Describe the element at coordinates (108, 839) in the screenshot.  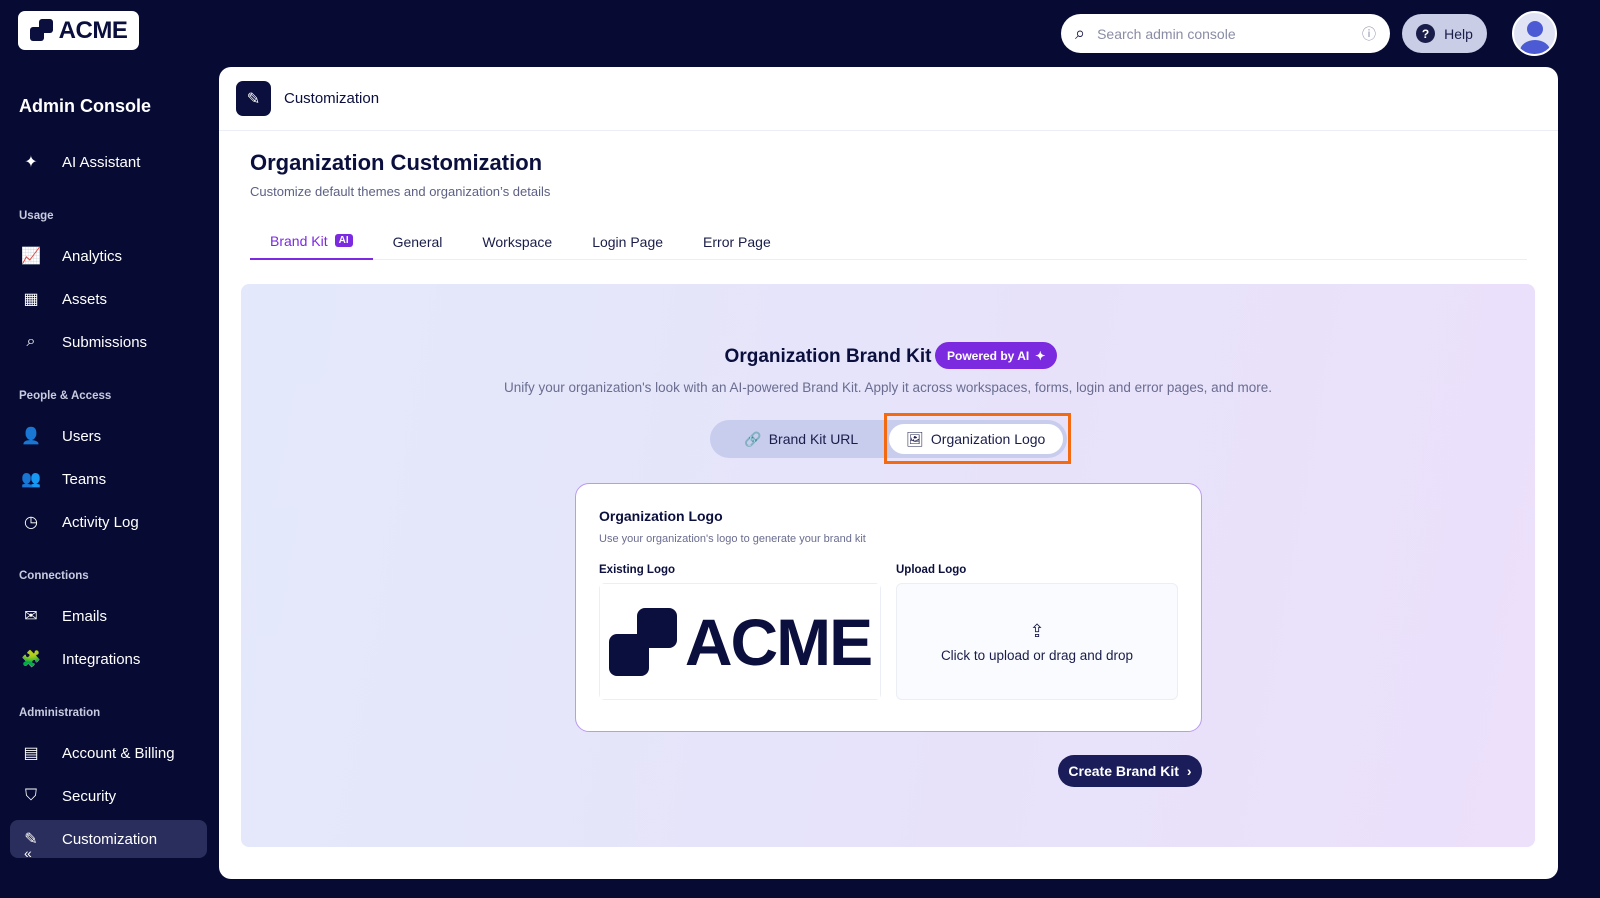
I see `sidebar-item-customization: ✎ Customization` at that location.